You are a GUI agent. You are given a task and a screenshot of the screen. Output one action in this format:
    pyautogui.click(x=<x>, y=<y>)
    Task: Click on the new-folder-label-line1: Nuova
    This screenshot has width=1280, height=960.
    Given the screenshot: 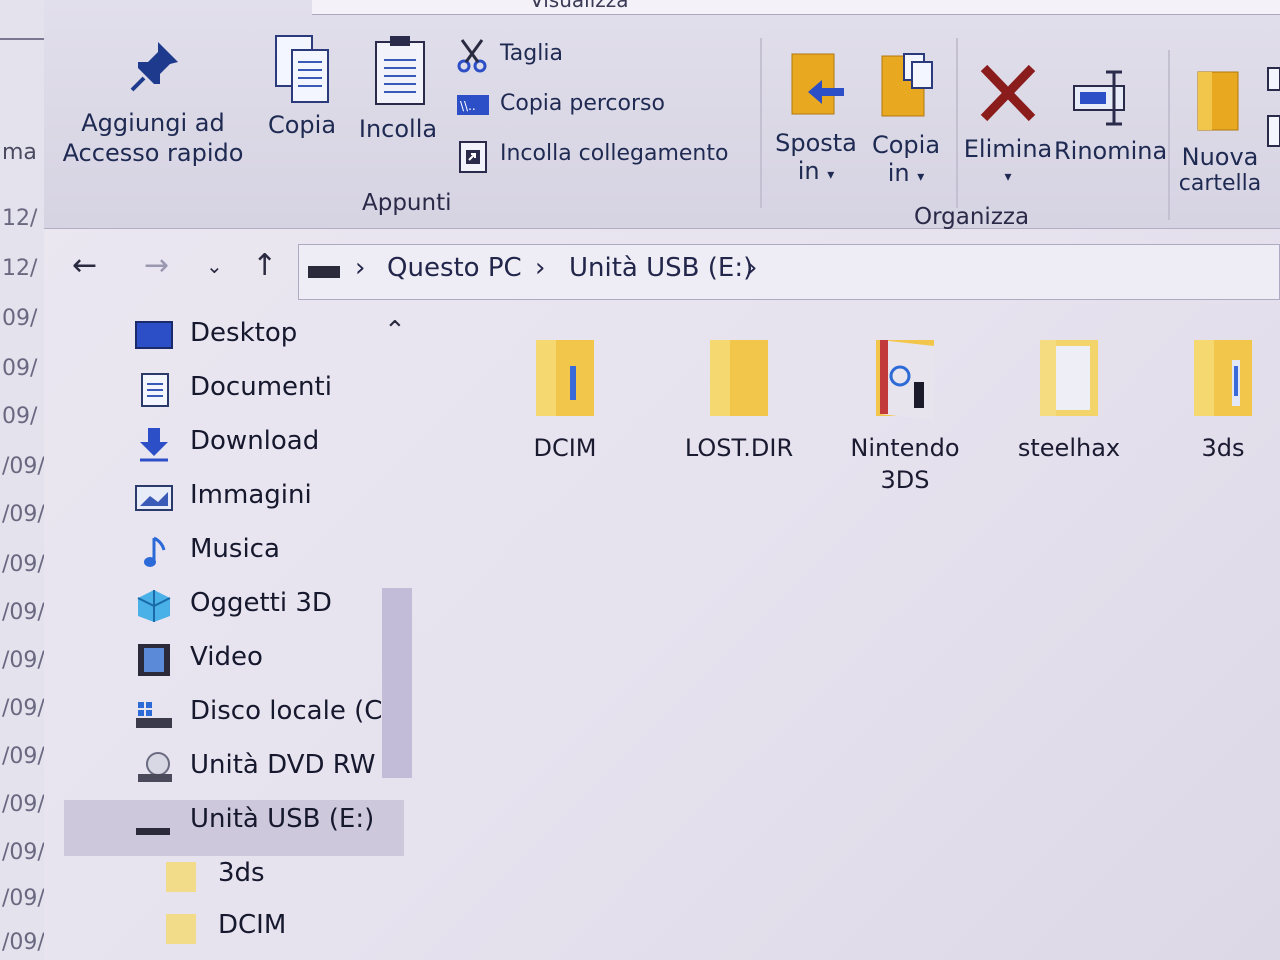 What is the action you would take?
    pyautogui.click(x=1220, y=157)
    